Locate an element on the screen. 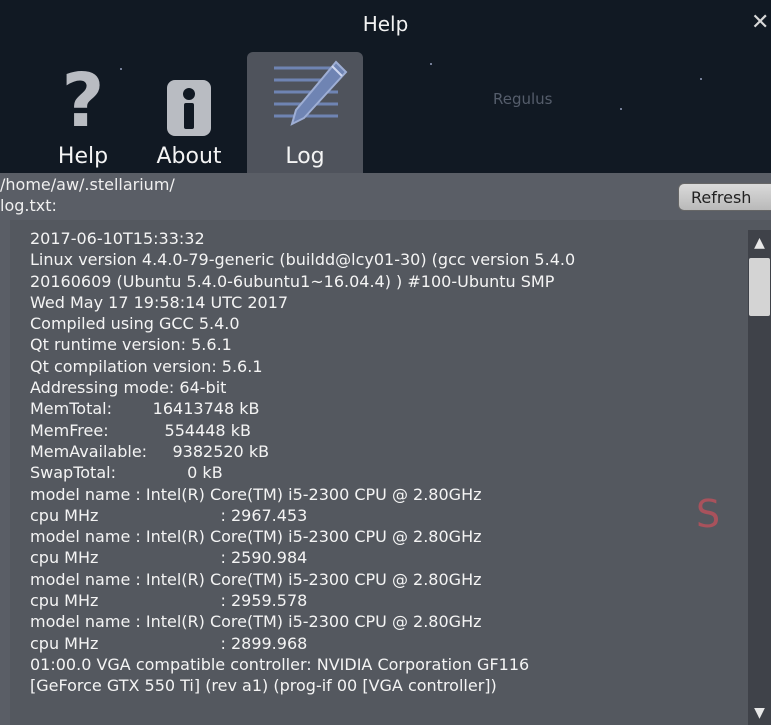  tab-log: Log is located at coordinates (305, 112).